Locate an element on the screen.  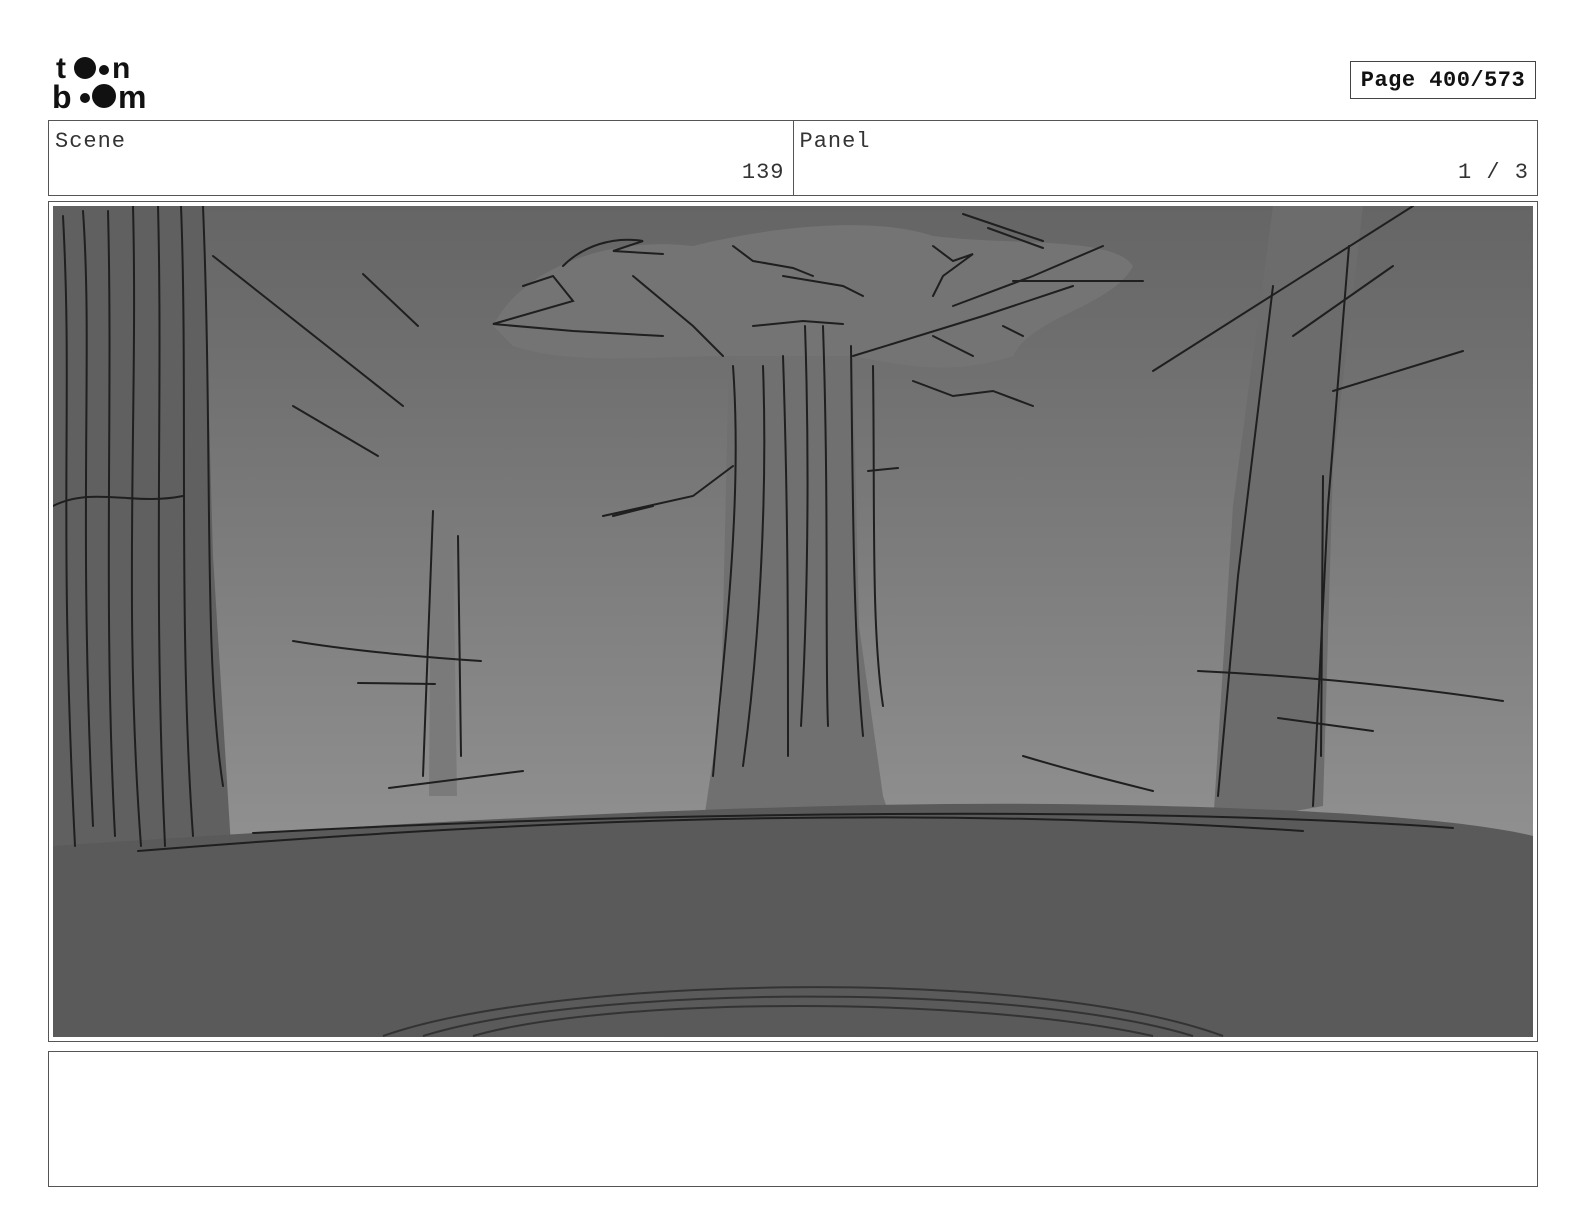
scene-number: 139 is located at coordinates (763, 172).